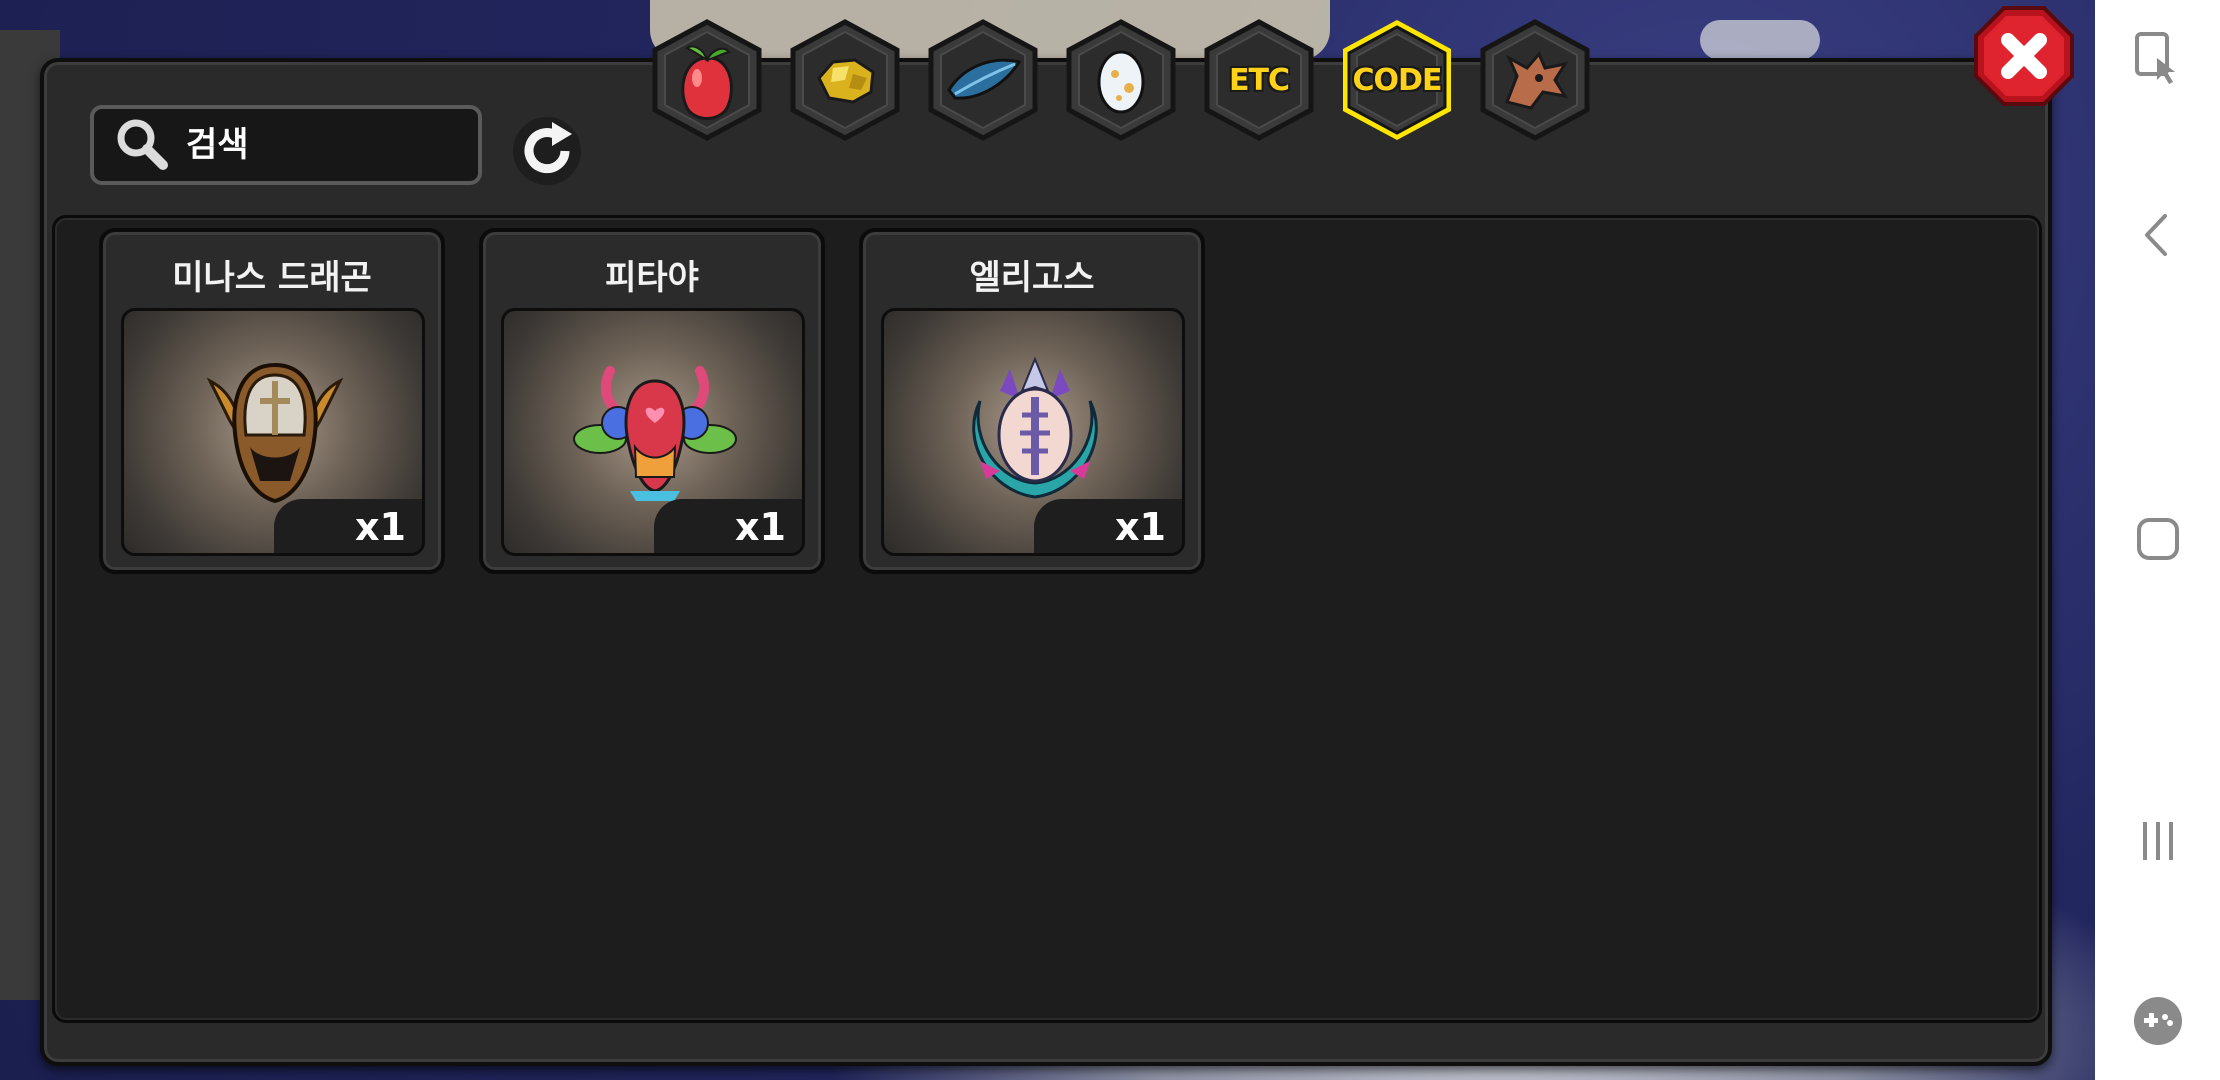  Describe the element at coordinates (2158, 1021) in the screenshot. I see `gamepad-icon` at that location.